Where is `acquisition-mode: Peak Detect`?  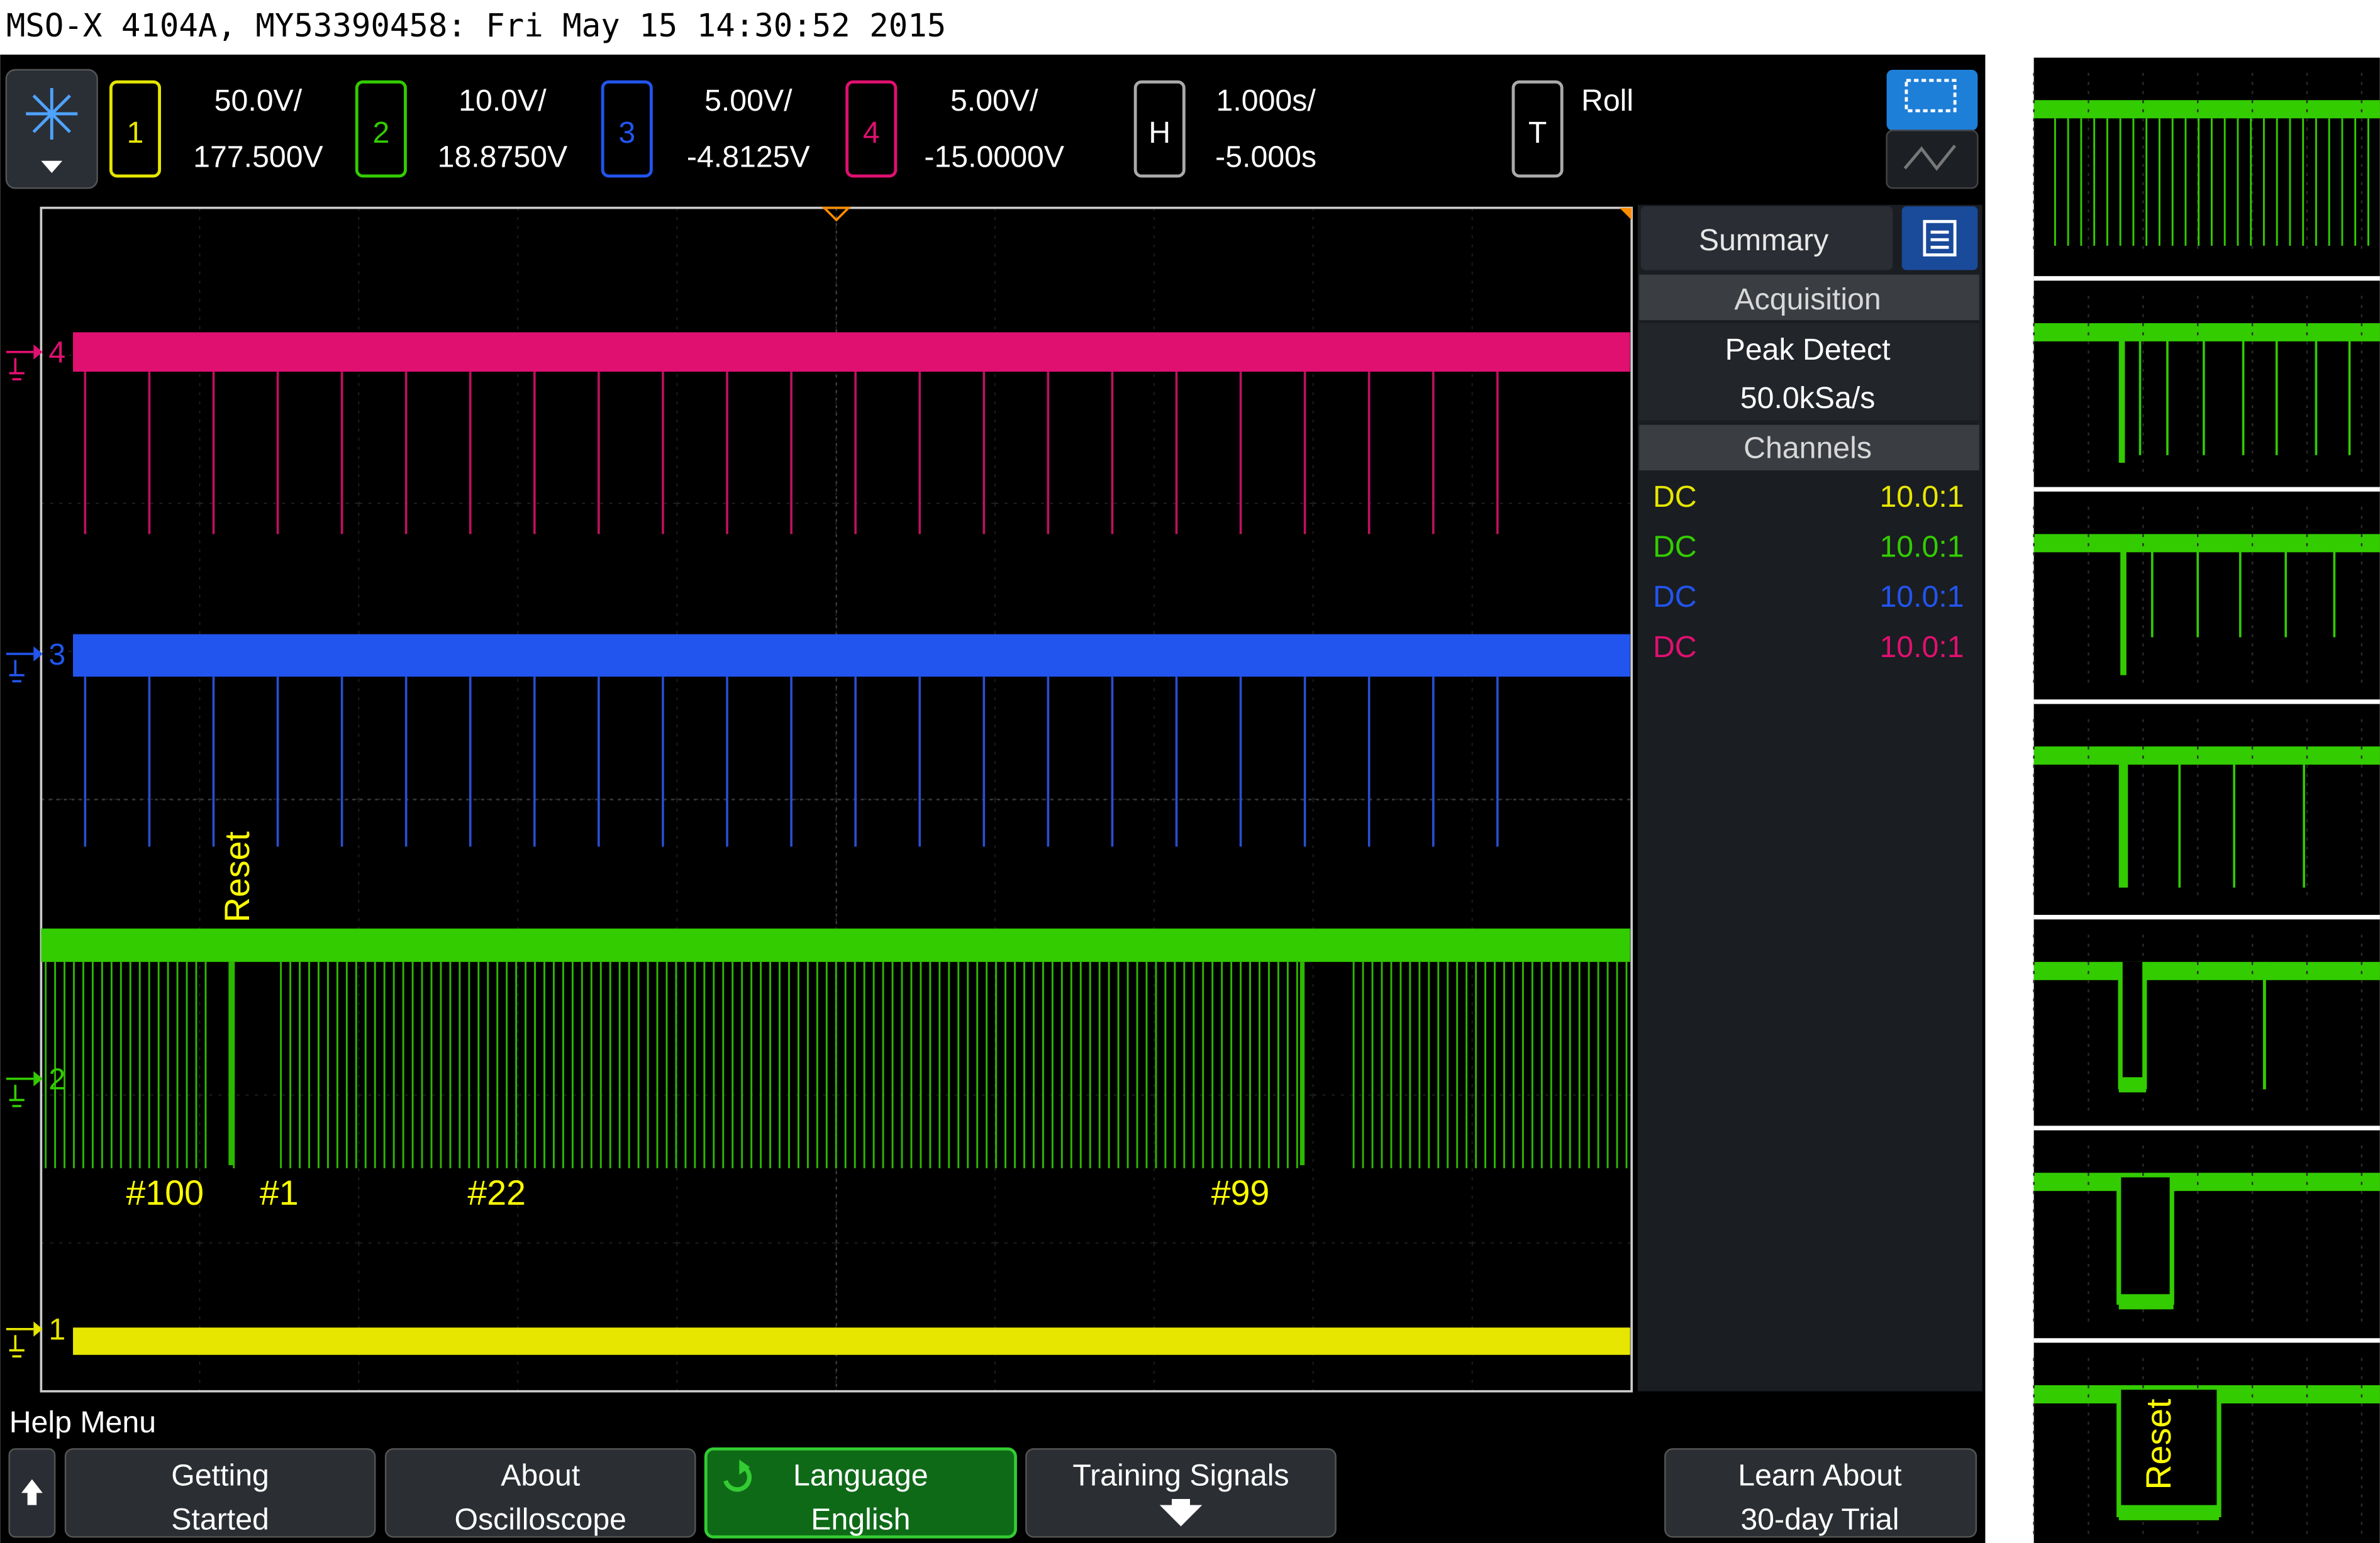 acquisition-mode: Peak Detect is located at coordinates (1808, 350).